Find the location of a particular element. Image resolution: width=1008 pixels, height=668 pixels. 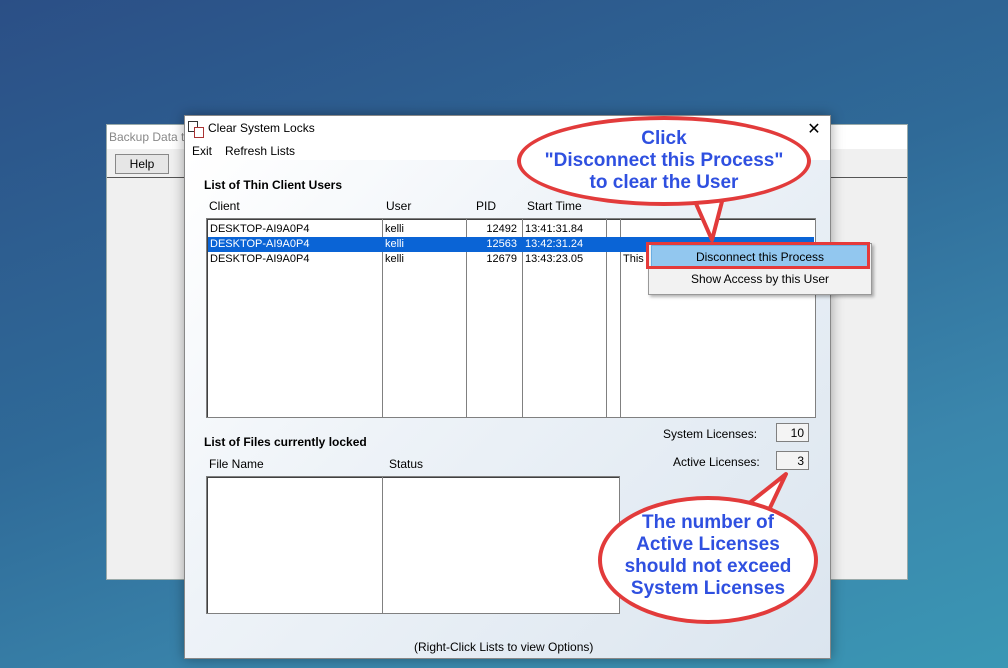

callout-line: "Disconnect this Process" is located at coordinates (664, 160).